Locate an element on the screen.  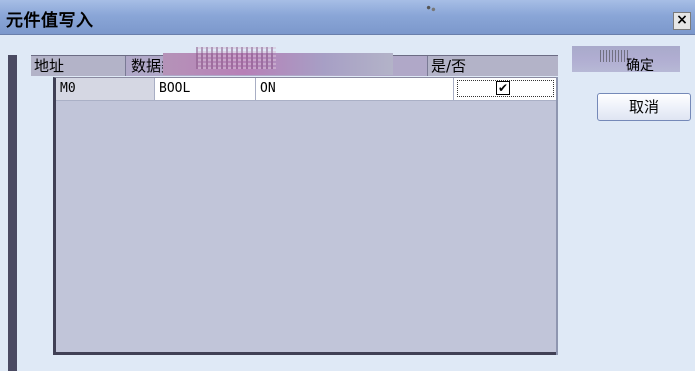
cell-data-type: BOOL is located at coordinates (205, 89).